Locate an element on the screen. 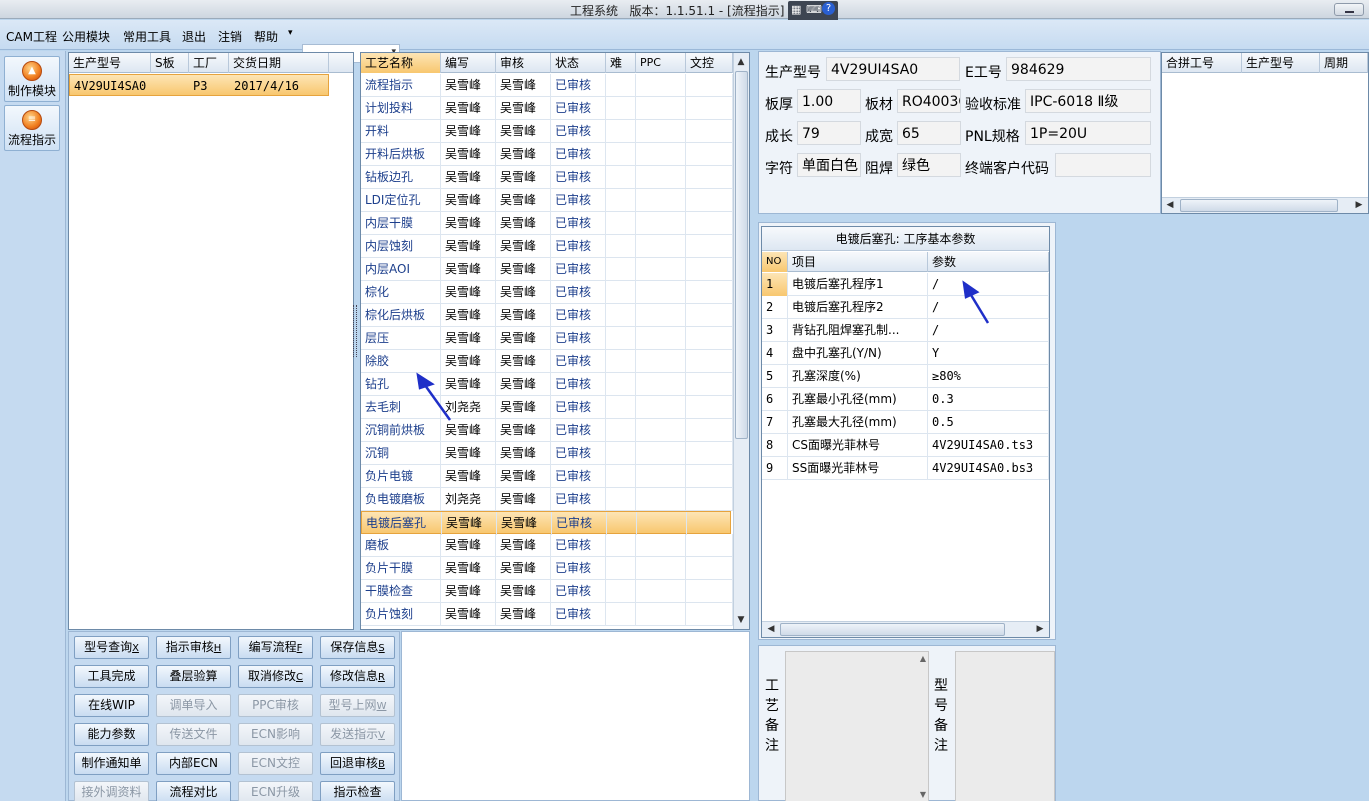 Image resolution: width=1369 pixels, height=801 pixels. annotation-arrows is located at coordinates (703, 350).